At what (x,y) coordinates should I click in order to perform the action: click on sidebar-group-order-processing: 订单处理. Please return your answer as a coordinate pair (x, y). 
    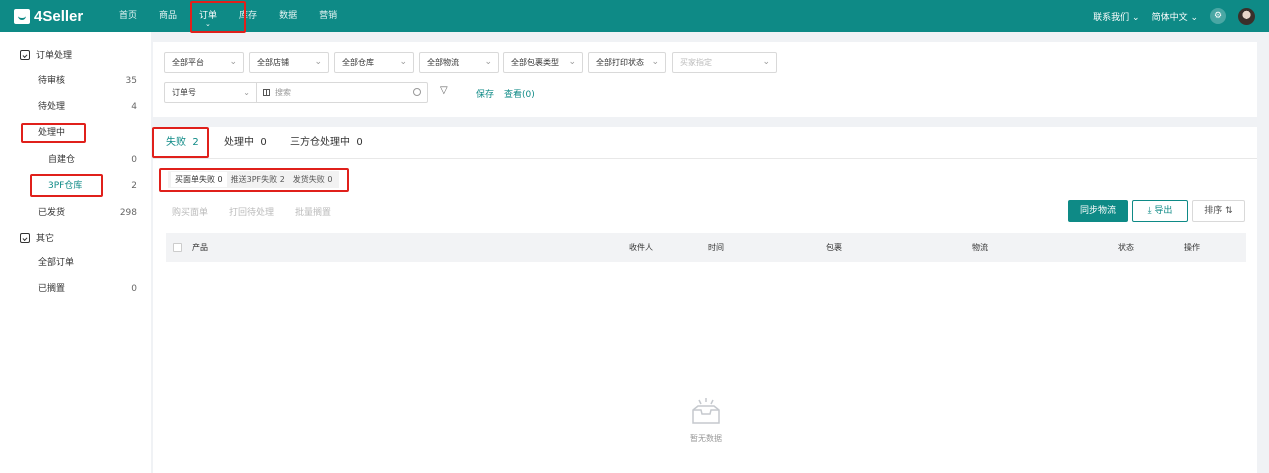
    Looking at the image, I should click on (46, 54).